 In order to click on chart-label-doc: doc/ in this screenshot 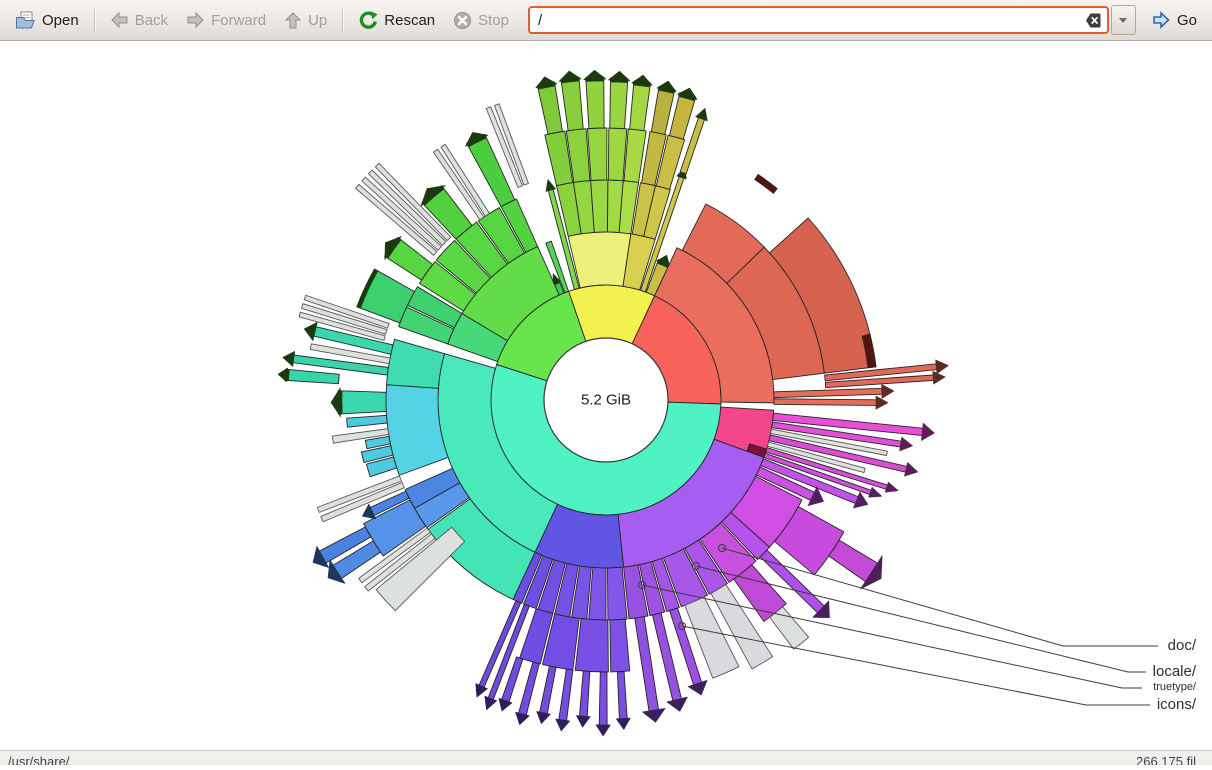, I will do `click(1181, 645)`.